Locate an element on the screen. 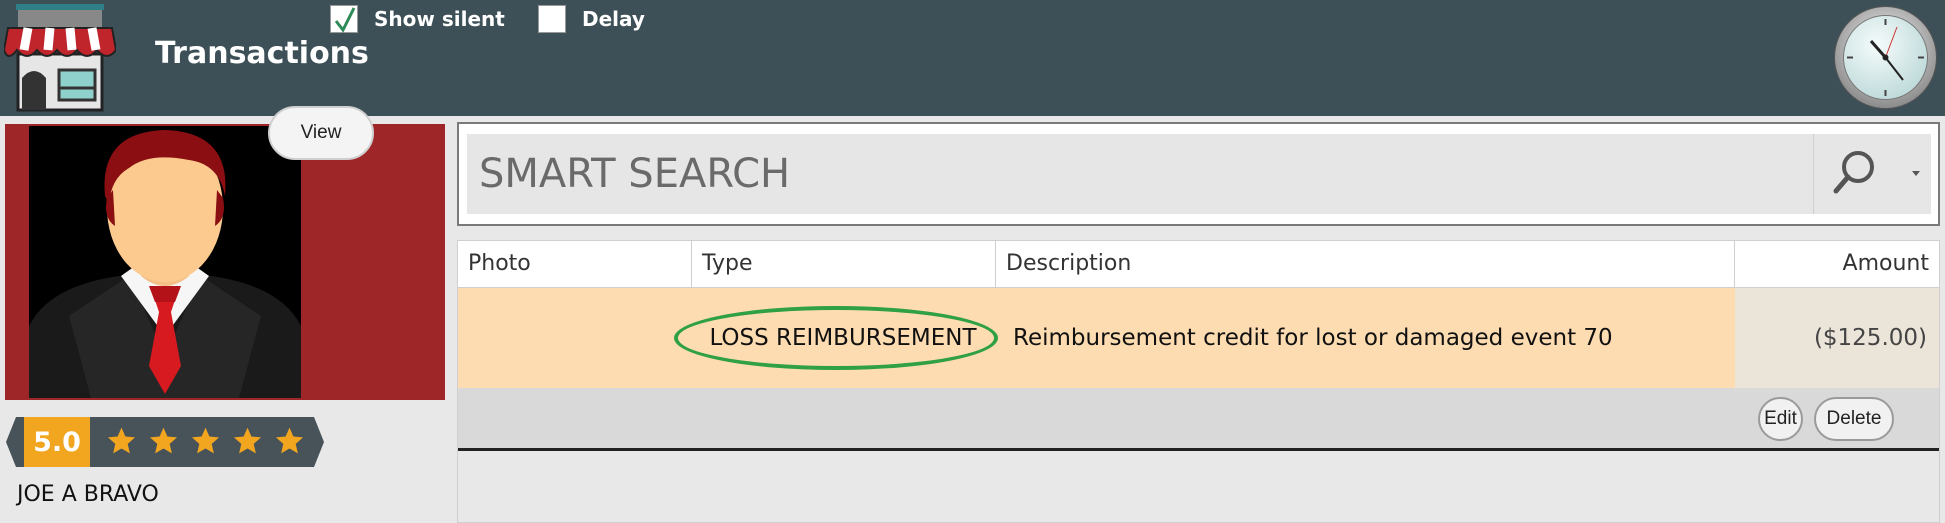  row-amount: ($125.00) is located at coordinates (1837, 338).